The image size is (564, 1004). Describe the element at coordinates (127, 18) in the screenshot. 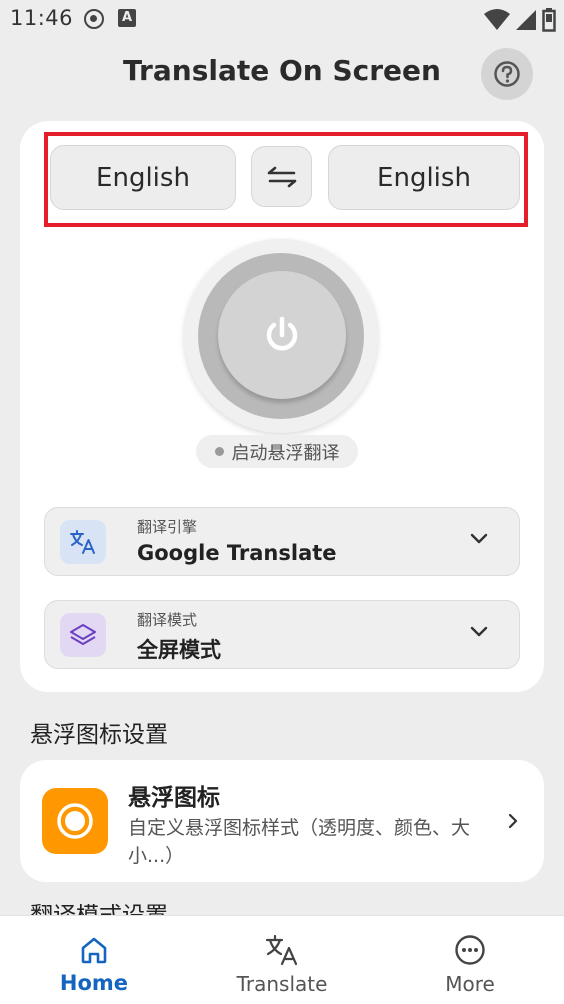

I see `font-icon: A` at that location.